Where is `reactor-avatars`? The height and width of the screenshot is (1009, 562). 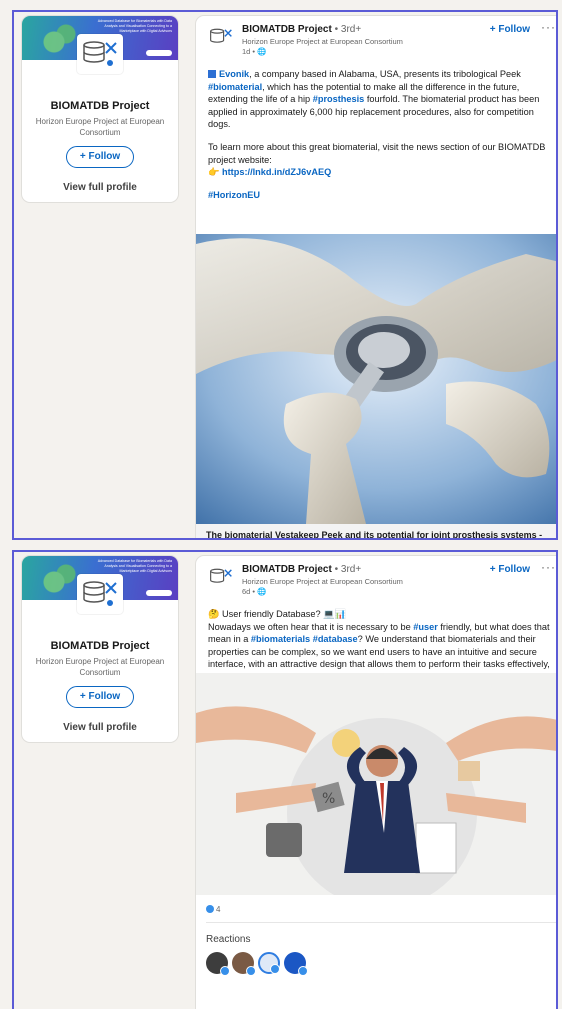 reactor-avatars is located at coordinates (258, 965).